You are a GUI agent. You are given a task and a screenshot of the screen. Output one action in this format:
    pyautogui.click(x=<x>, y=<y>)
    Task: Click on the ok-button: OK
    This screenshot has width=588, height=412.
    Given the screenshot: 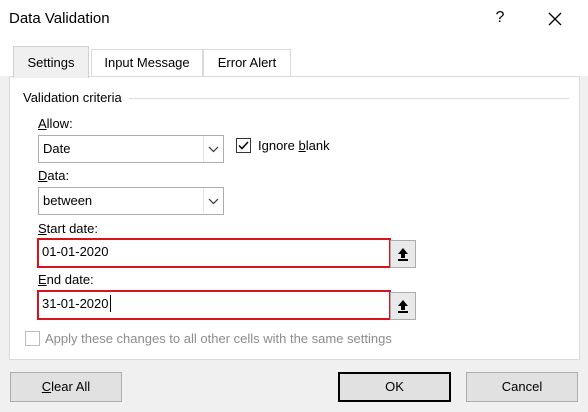 What is the action you would take?
    pyautogui.click(x=394, y=387)
    